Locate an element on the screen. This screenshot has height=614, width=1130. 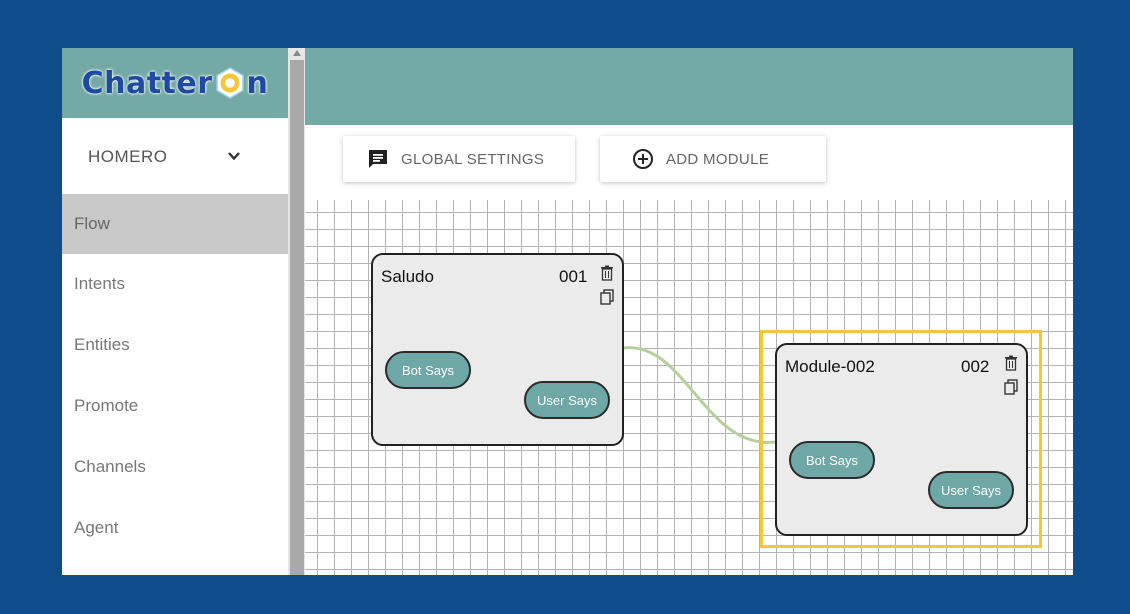
module-card: Module-002 002 Bot Says User Says is located at coordinates (901, 439).